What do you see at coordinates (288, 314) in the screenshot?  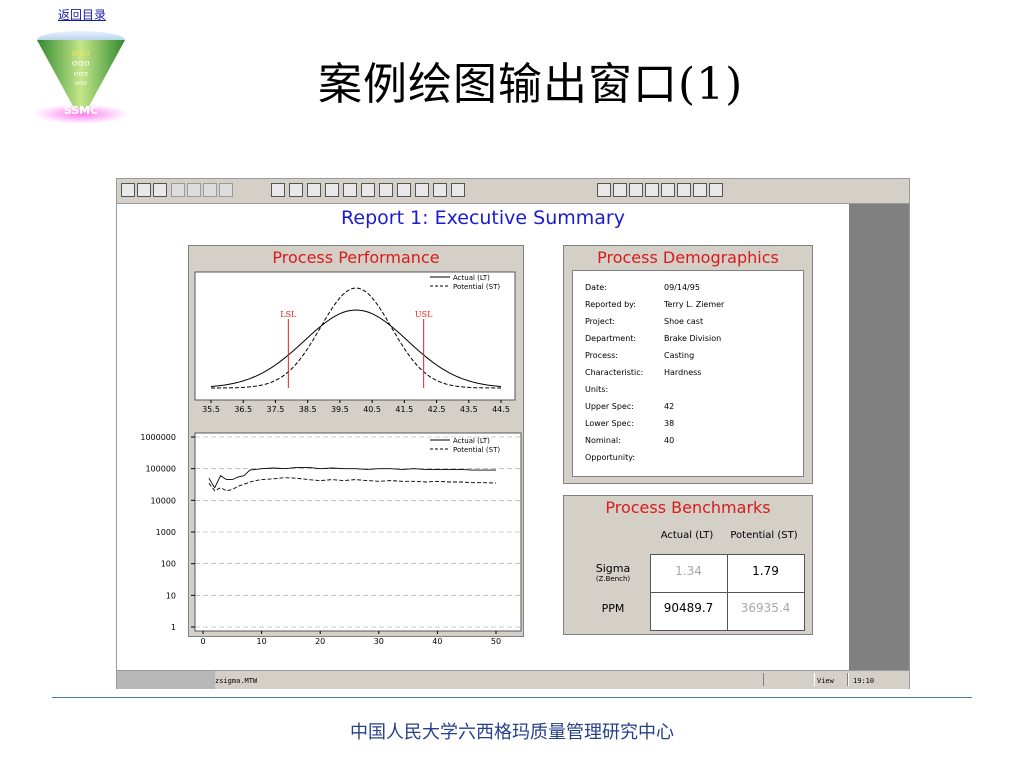 I see `spec-limit-label: LSL` at bounding box center [288, 314].